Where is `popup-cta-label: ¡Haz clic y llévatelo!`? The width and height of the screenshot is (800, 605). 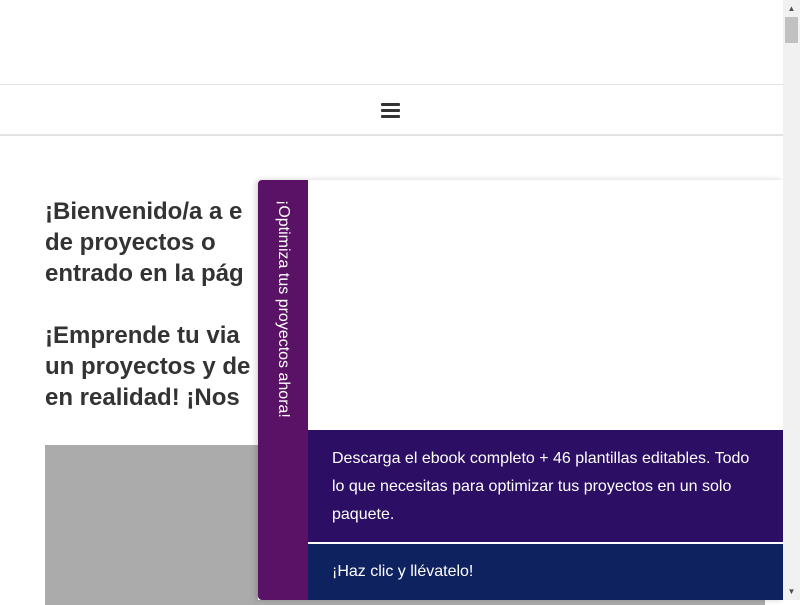 popup-cta-label: ¡Haz clic y llévatelo! is located at coordinates (403, 571).